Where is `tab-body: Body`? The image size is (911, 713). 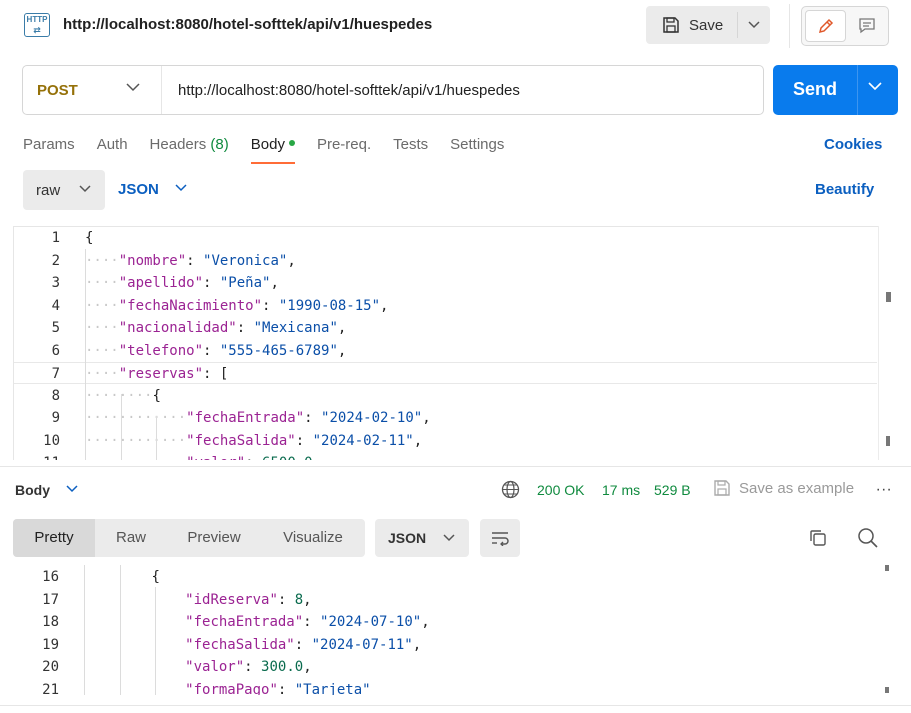
tab-body: Body is located at coordinates (273, 151).